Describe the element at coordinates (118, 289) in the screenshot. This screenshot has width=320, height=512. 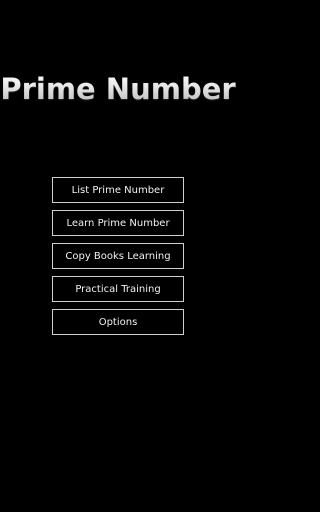
I see `practical-training-button: Practical Training` at that location.